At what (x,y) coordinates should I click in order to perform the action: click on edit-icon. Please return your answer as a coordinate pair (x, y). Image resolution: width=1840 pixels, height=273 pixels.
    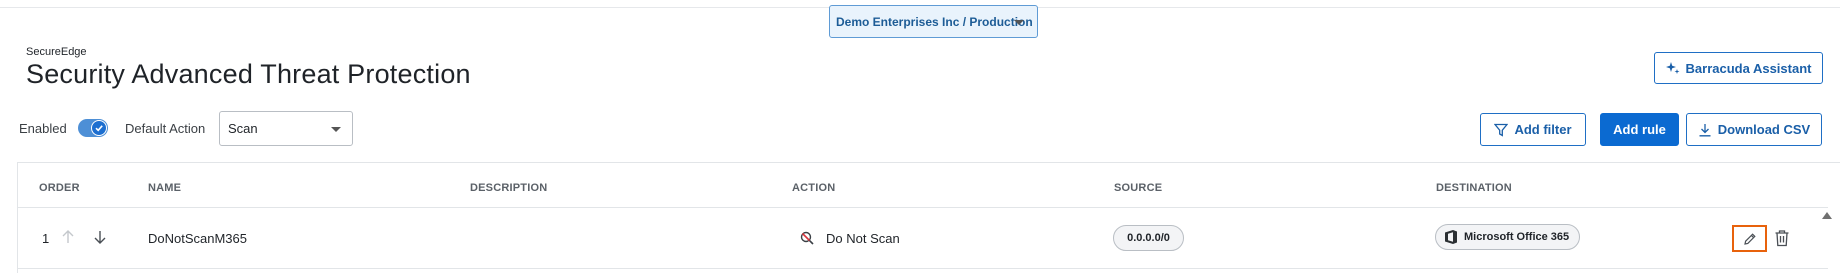
    Looking at the image, I should click on (1749, 238).